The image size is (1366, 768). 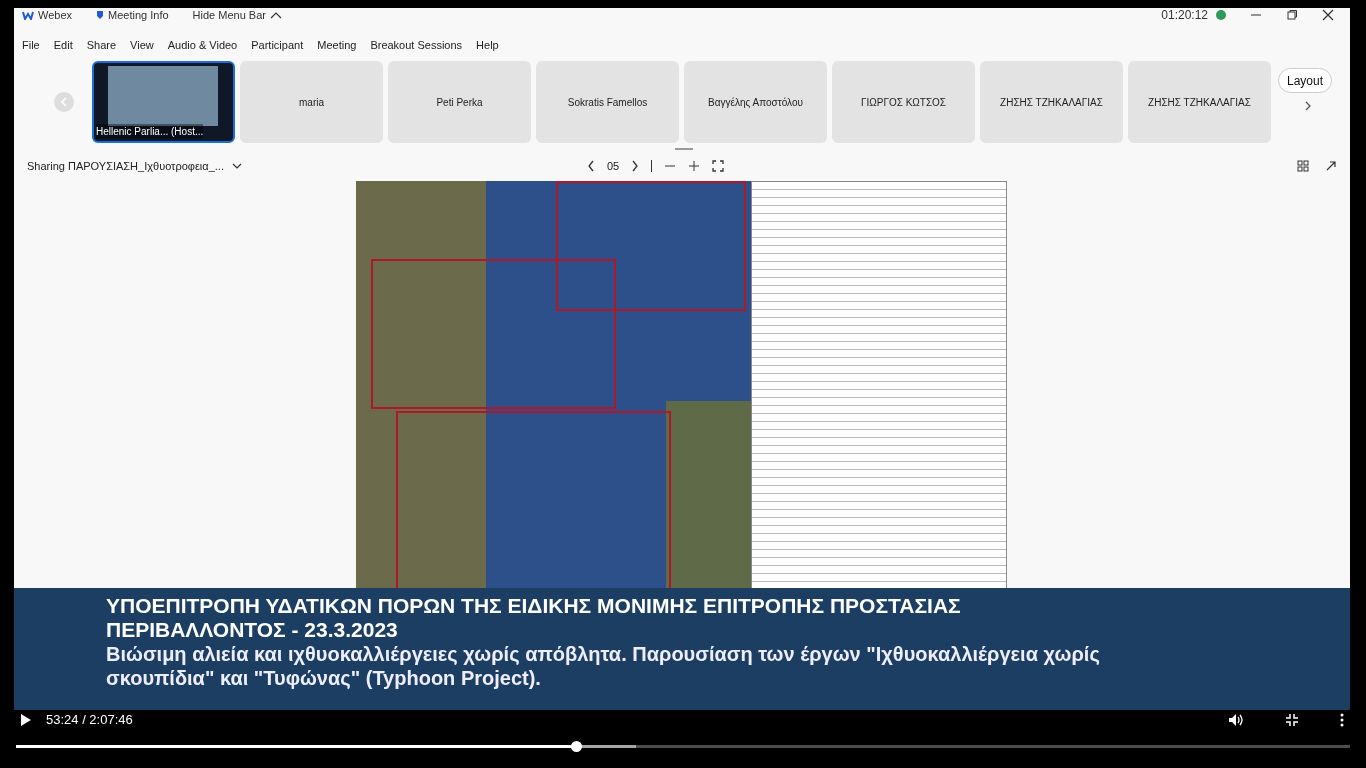 I want to click on participant-name: maria, so click(x=311, y=102).